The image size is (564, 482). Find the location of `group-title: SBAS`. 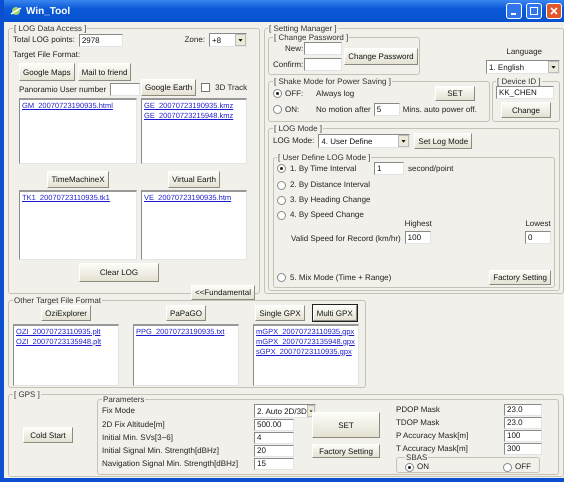

group-title: SBAS is located at coordinates (416, 457).